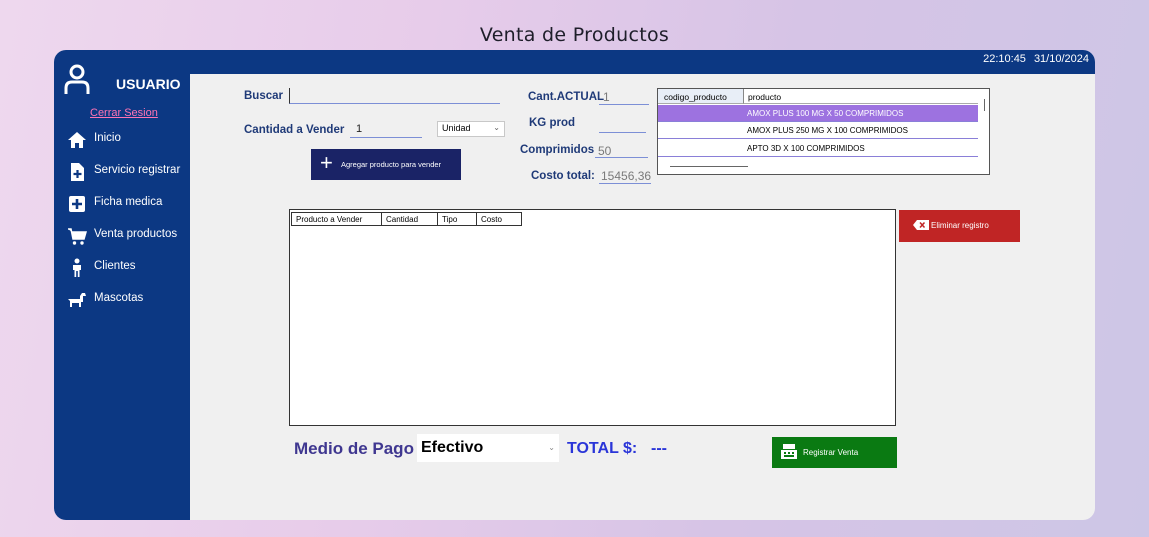  I want to click on cart-icon, so click(77, 236).